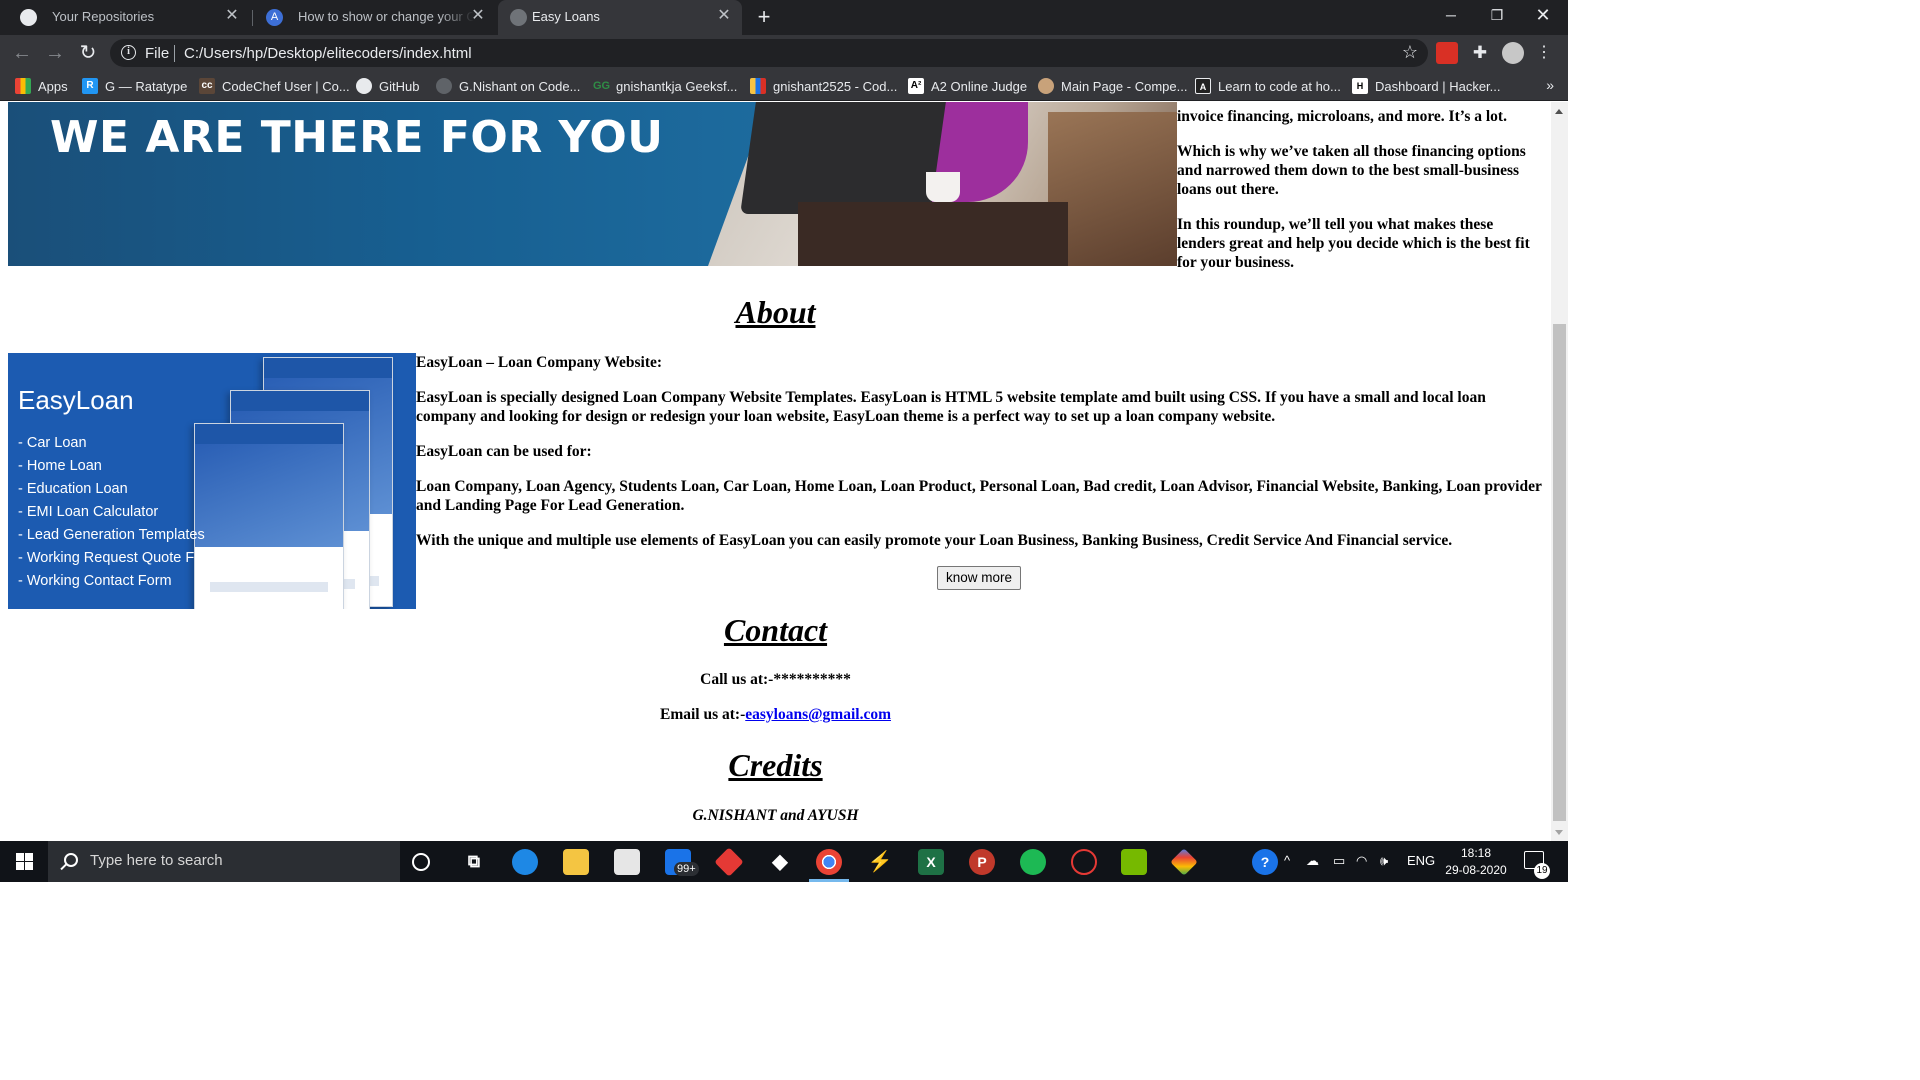  I want to click on dropbox-icon: ◆, so click(780, 862).